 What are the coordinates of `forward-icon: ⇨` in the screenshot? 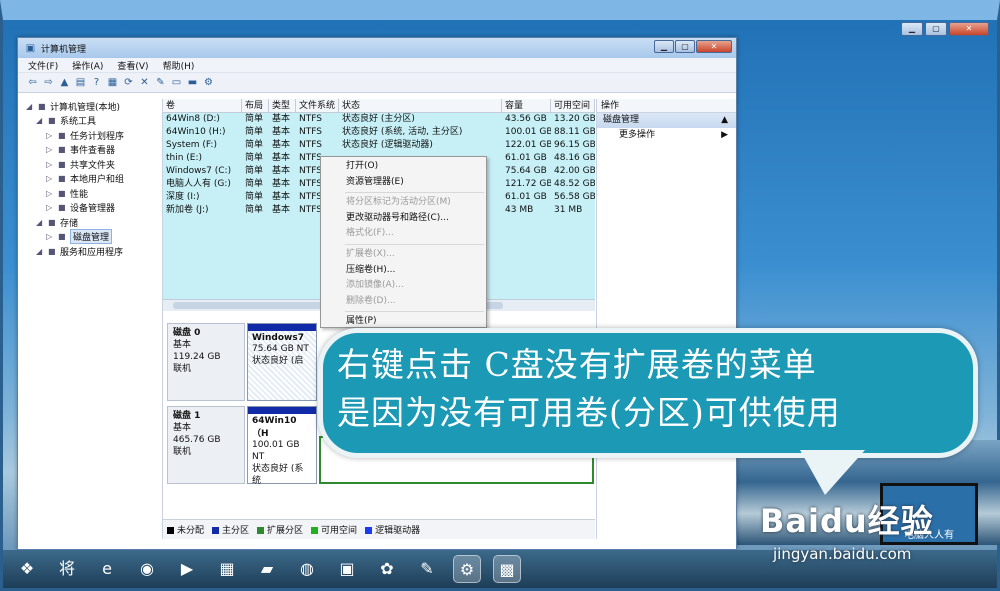 It's located at (48, 82).